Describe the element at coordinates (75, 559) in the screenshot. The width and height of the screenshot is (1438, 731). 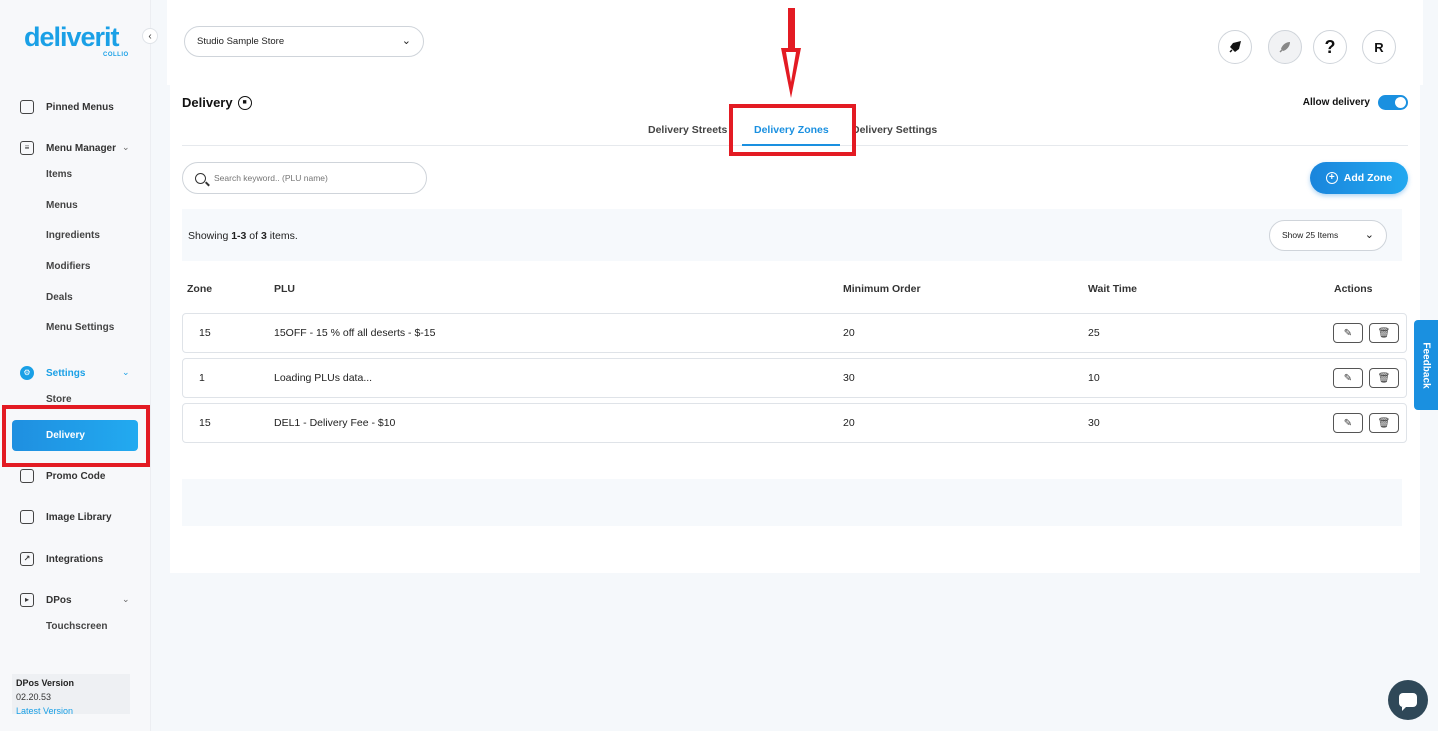
I see `sidebar-item-label: Integrations` at that location.